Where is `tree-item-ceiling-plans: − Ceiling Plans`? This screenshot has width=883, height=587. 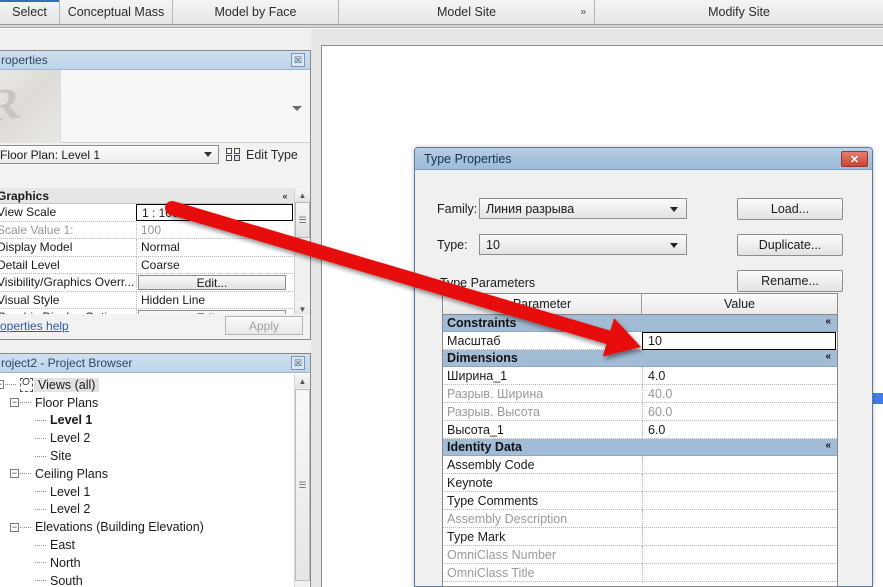 tree-item-ceiling-plans: − Ceiling Plans is located at coordinates (147, 474).